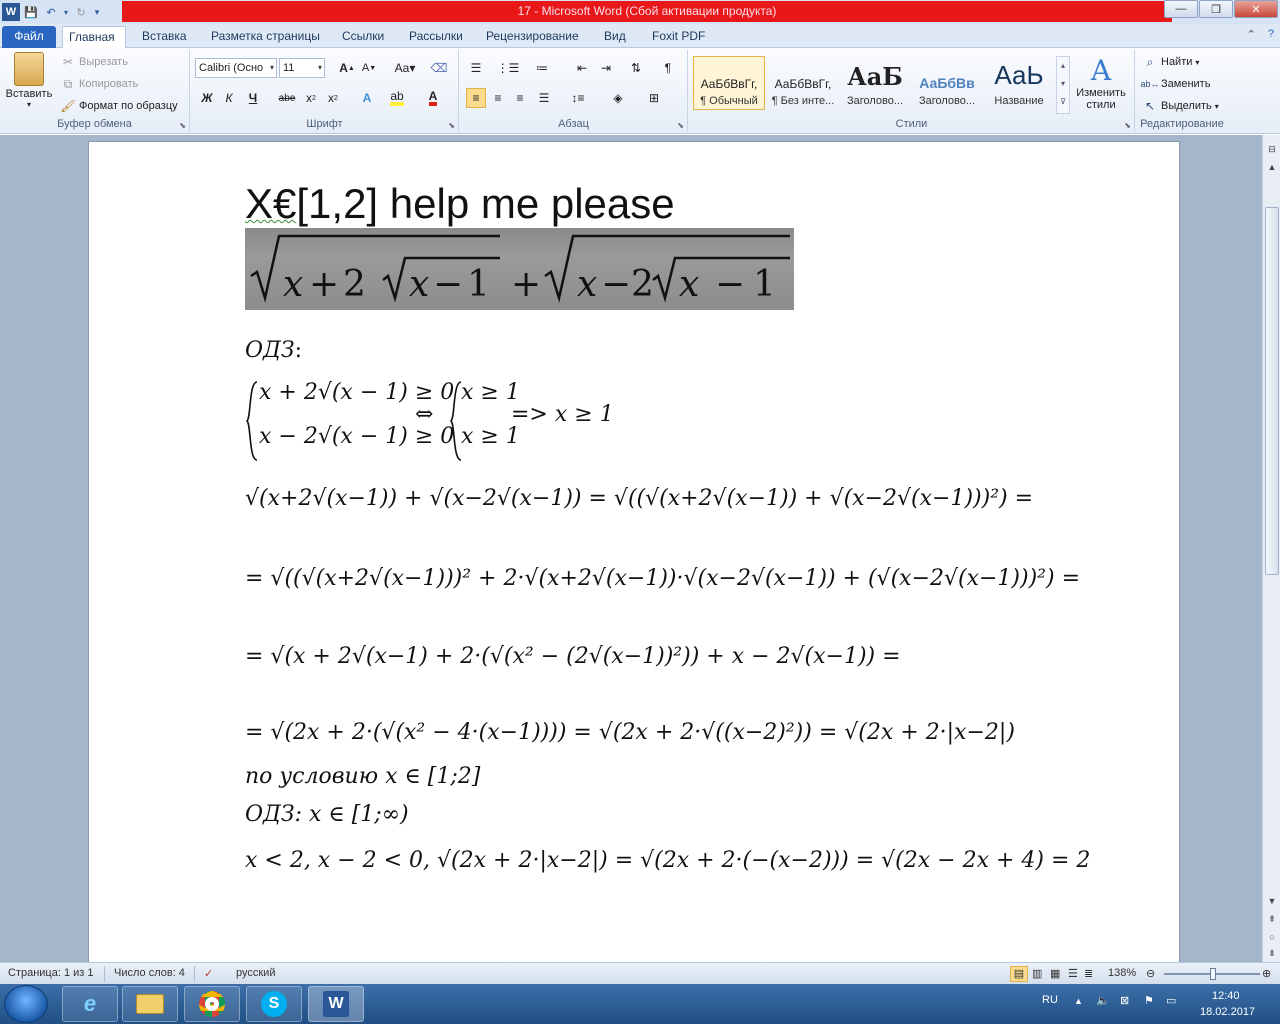  What do you see at coordinates (1176, 84) in the screenshot?
I see `replace-button: ab↔ Заменить` at bounding box center [1176, 84].